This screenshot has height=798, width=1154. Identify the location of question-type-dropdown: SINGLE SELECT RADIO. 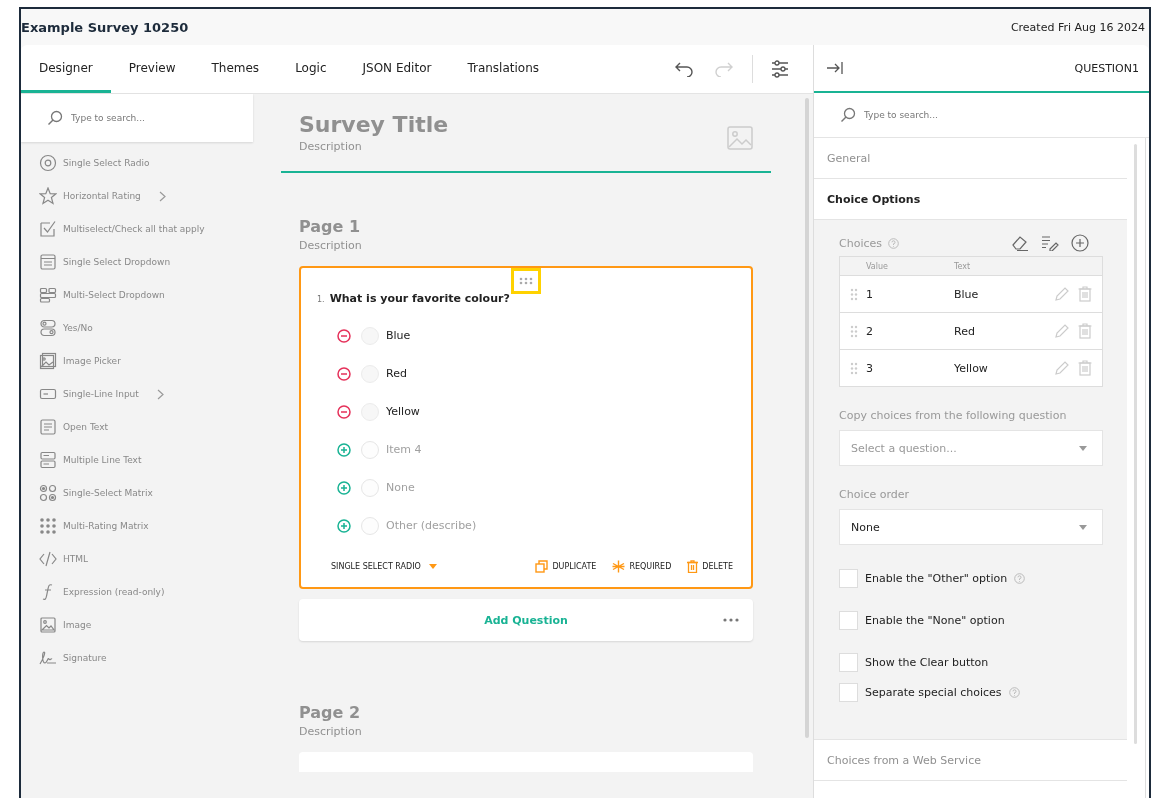
(384, 566).